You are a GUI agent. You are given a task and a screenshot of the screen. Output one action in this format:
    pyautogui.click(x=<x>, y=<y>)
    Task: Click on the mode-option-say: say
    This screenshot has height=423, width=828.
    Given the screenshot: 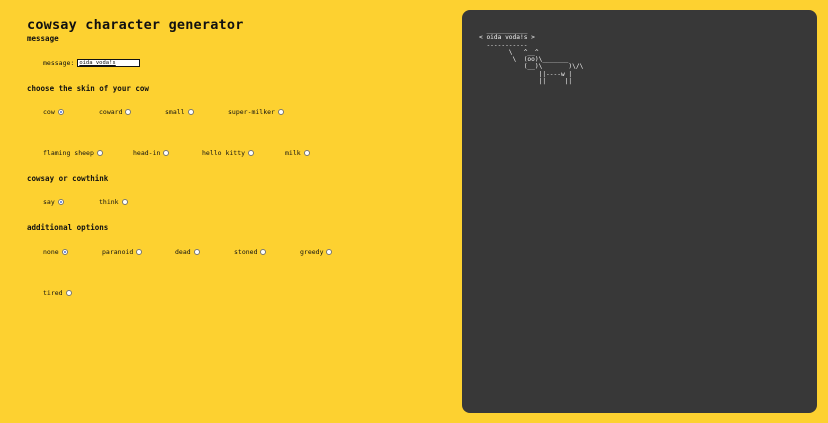 What is the action you would take?
    pyautogui.click(x=53, y=202)
    